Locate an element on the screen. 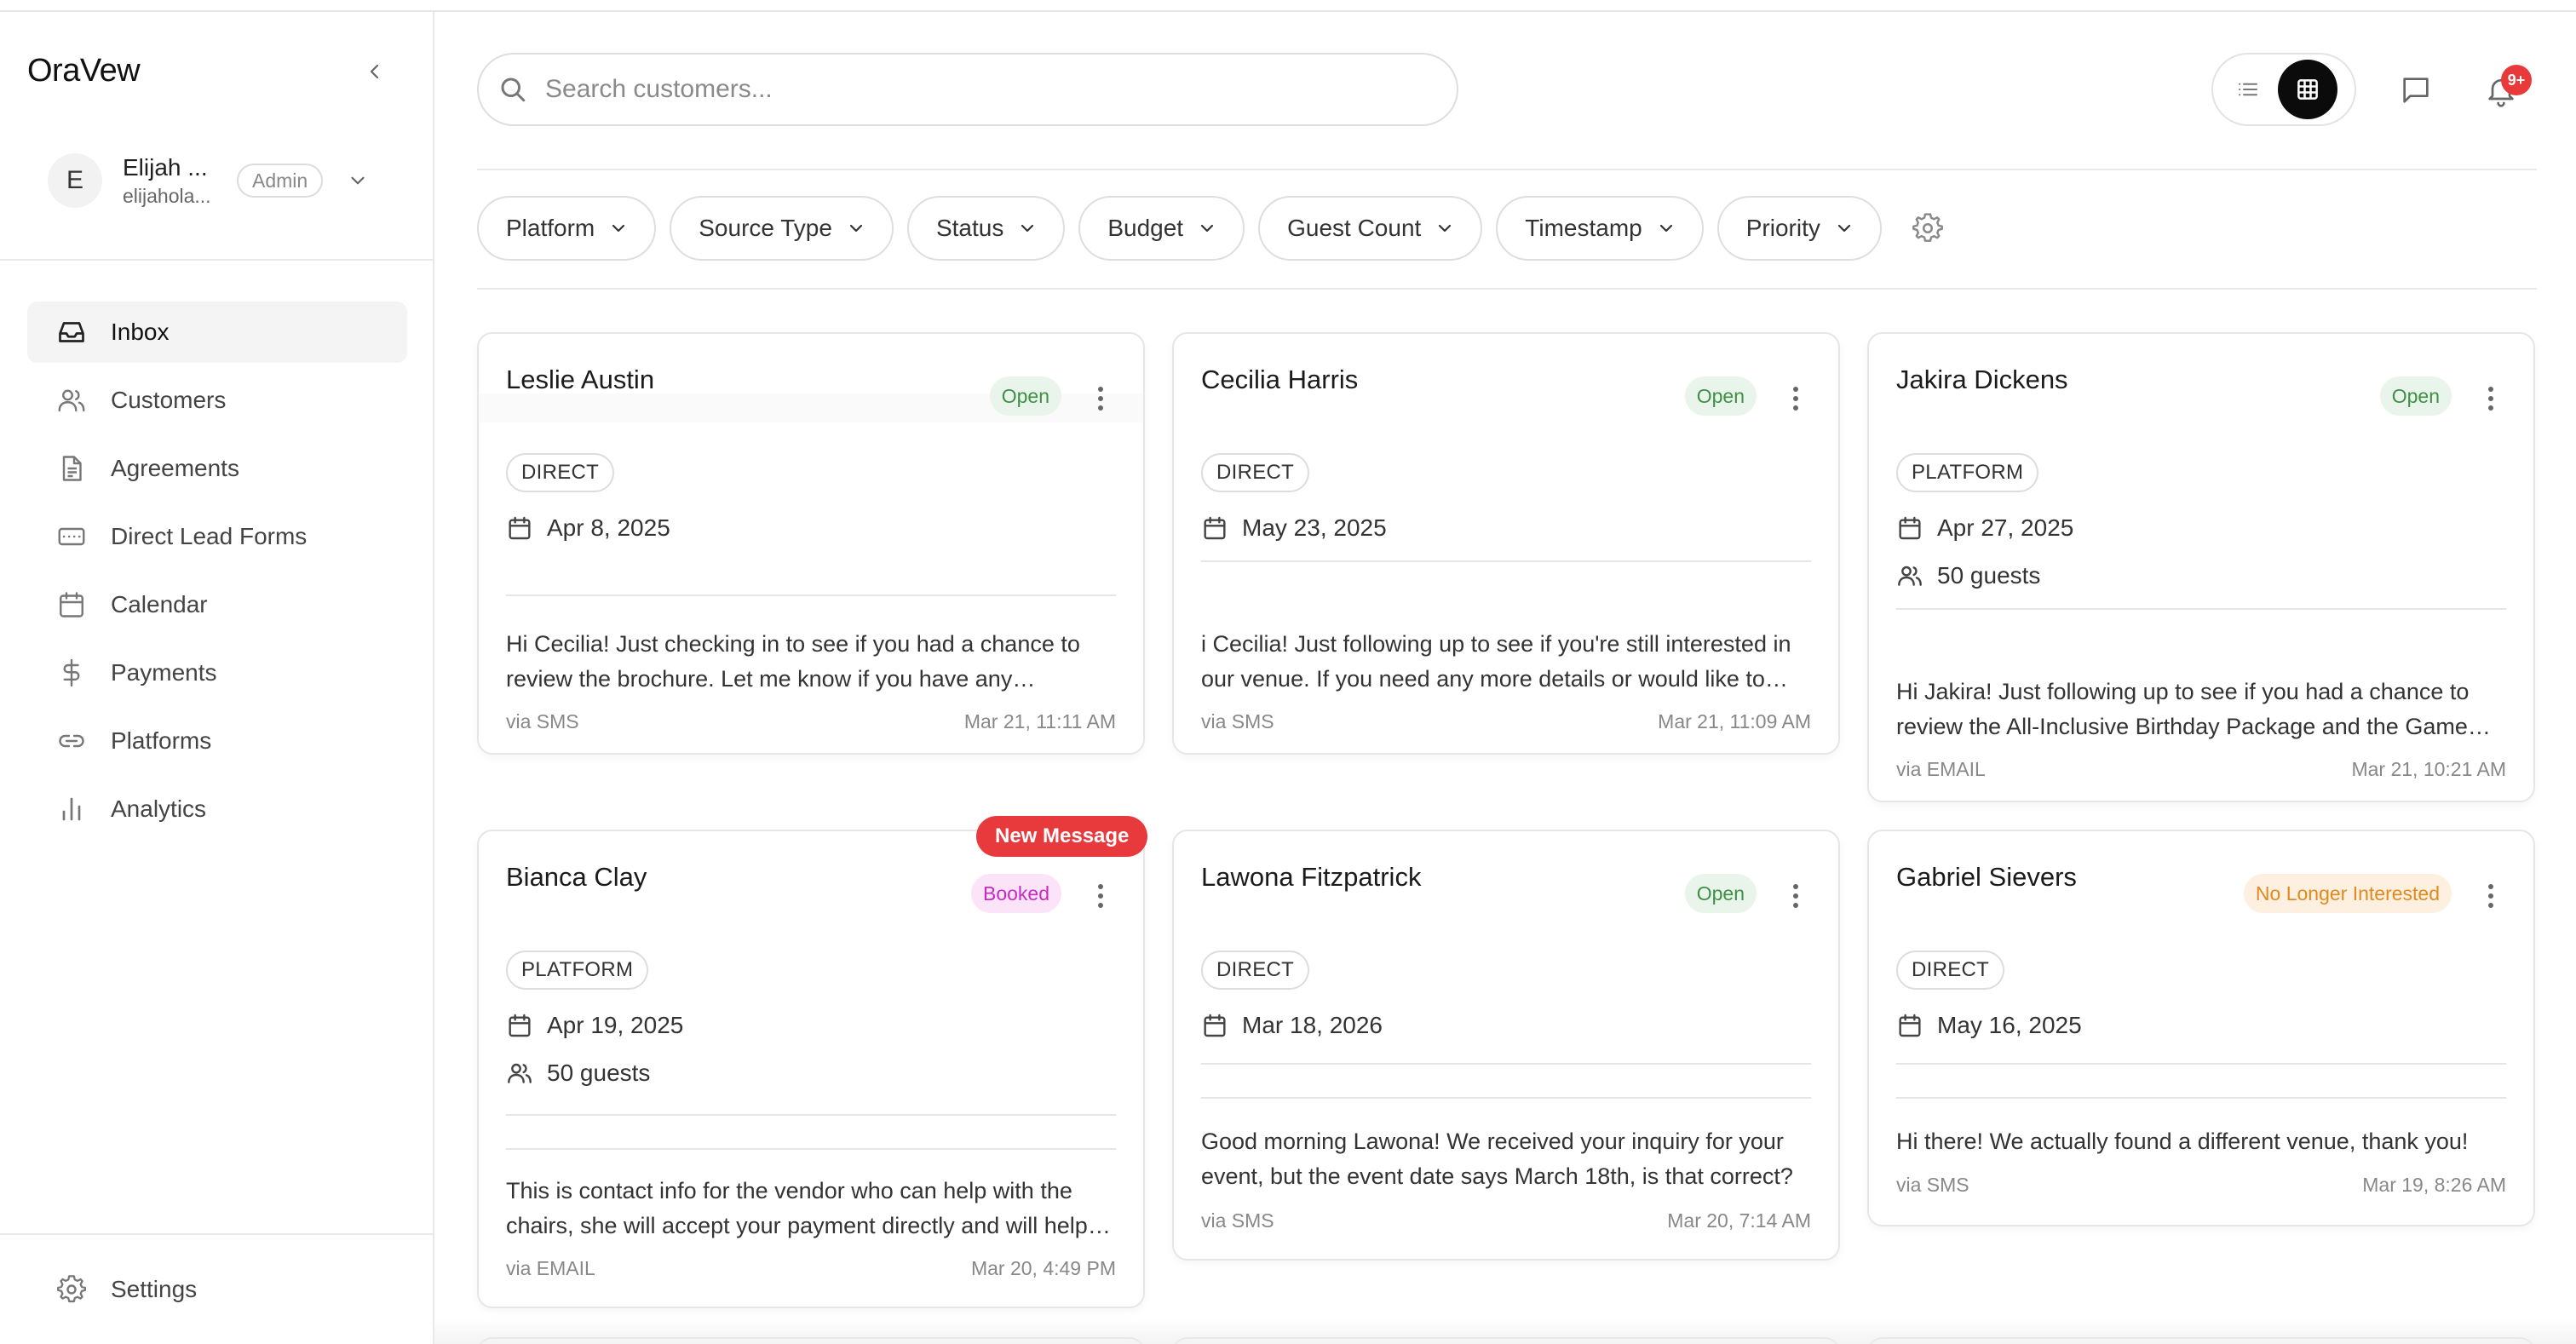 The width and height of the screenshot is (2576, 1344). user-menu-toggle is located at coordinates (358, 180).